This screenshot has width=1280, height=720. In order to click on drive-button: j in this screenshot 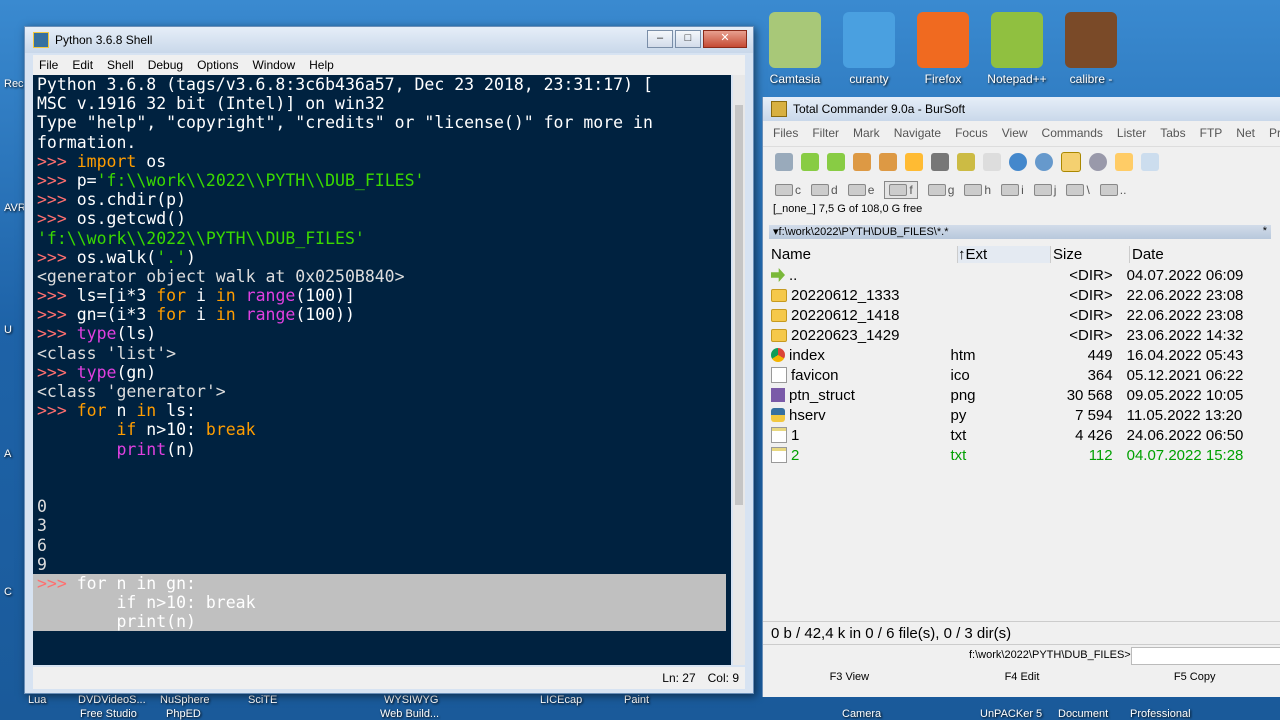, I will do `click(1044, 190)`.